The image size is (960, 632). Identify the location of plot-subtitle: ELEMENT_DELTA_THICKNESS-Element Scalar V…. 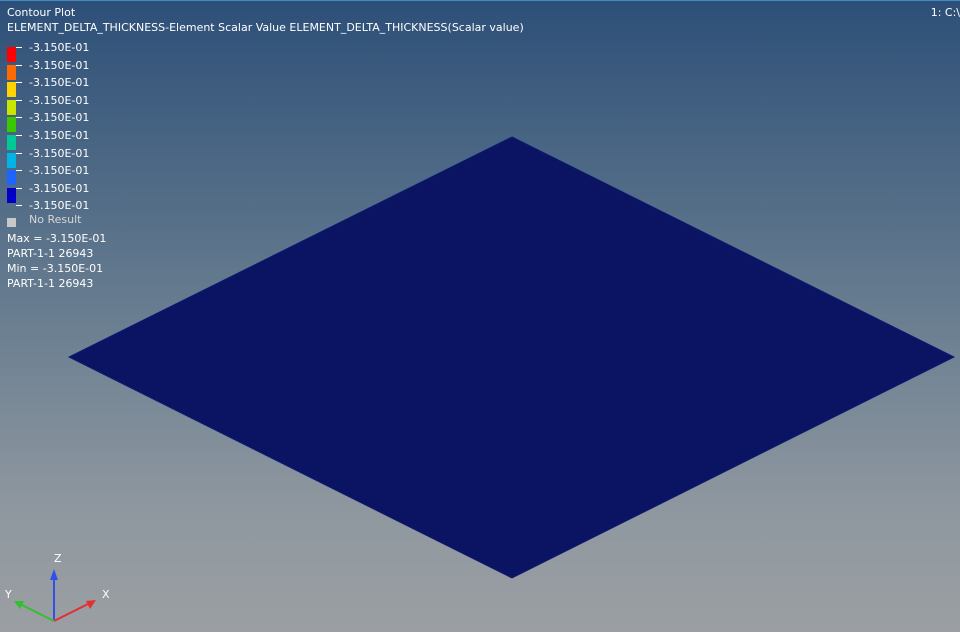
(265, 27).